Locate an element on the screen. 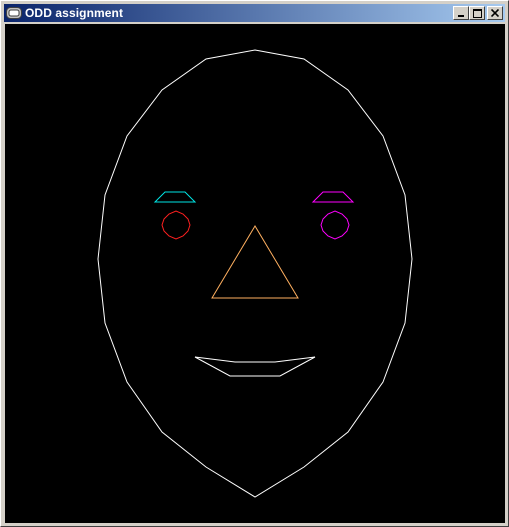 Image resolution: width=509 pixels, height=527 pixels. maximize-icon is located at coordinates (477, 13).